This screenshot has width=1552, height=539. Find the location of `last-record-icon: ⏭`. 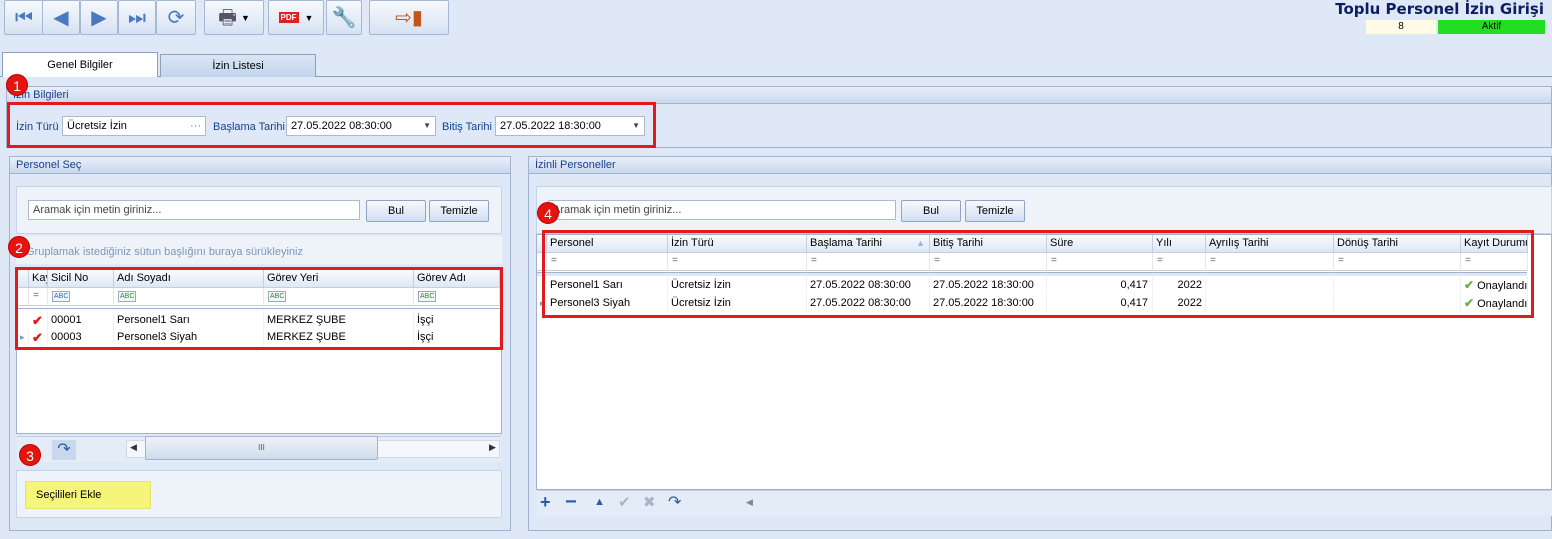

last-record-icon: ⏭ is located at coordinates (137, 17).